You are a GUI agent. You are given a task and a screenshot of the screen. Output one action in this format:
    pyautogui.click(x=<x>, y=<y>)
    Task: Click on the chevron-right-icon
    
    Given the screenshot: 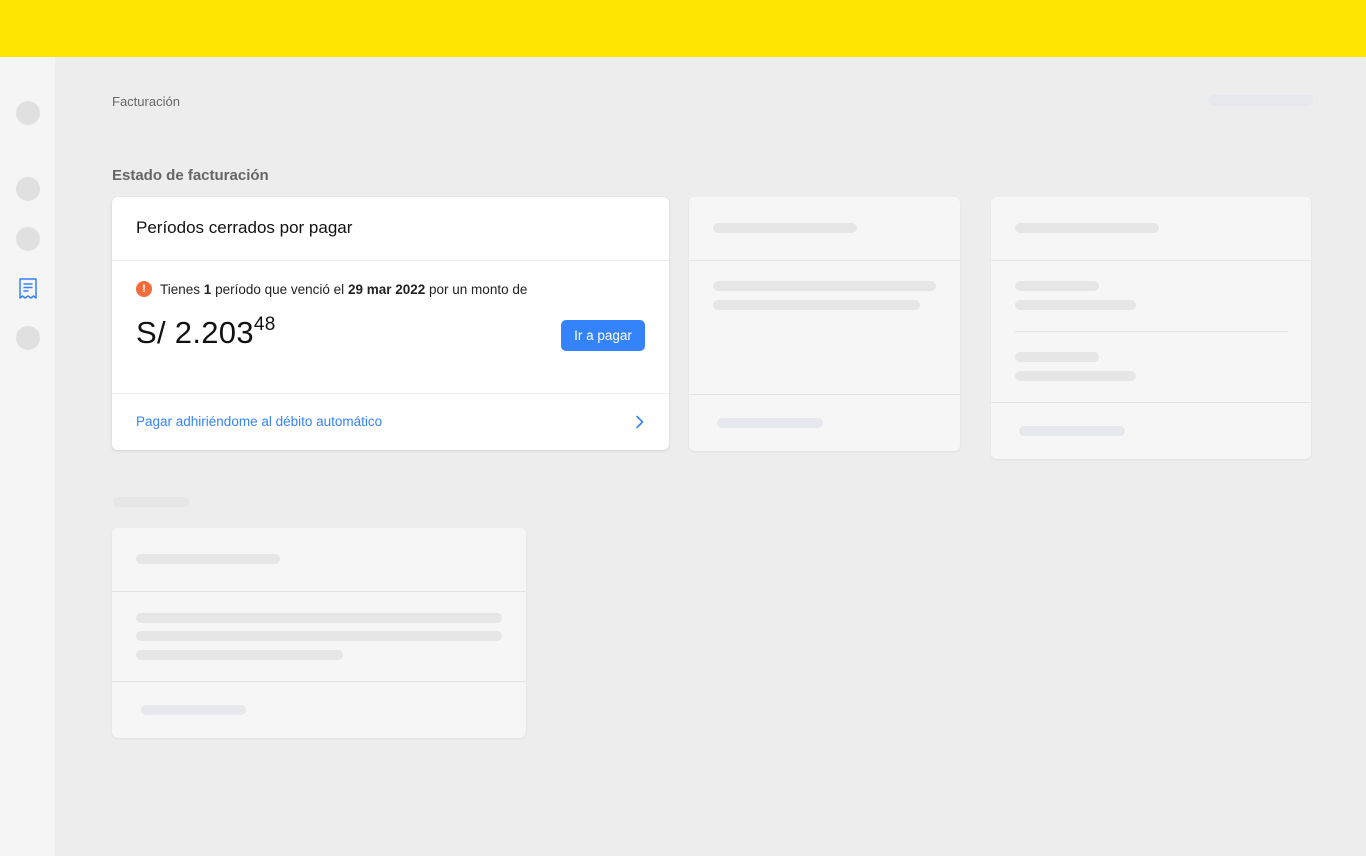 What is the action you would take?
    pyautogui.click(x=640, y=421)
    